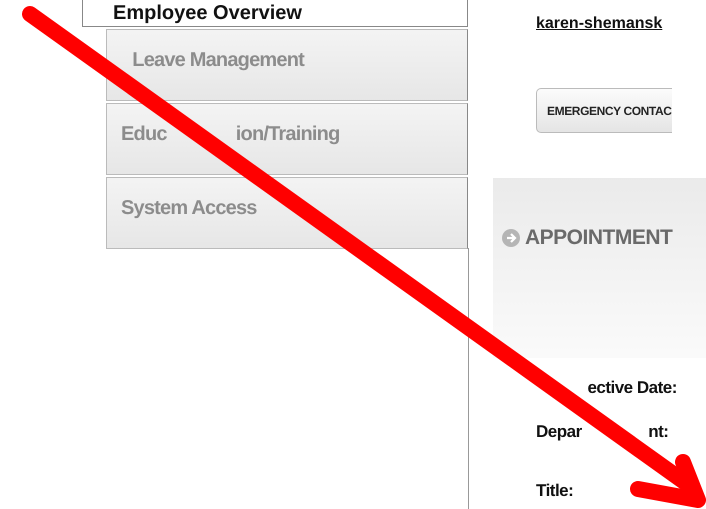 Image resolution: width=706 pixels, height=509 pixels. Describe the element at coordinates (559, 431) in the screenshot. I see `field-label: Depar` at that location.